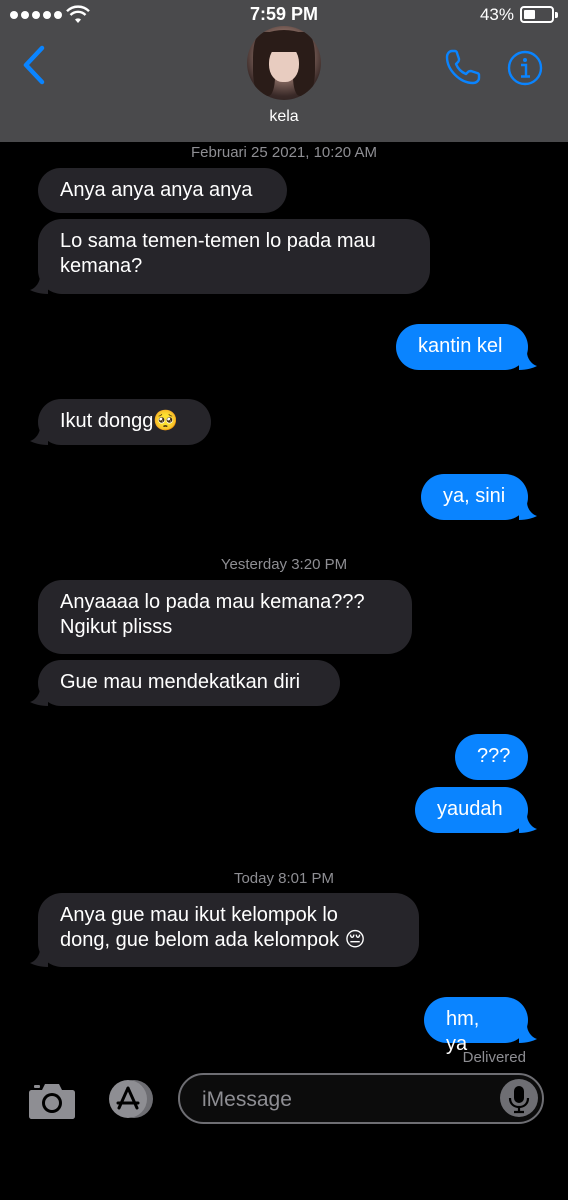 Image resolution: width=568 pixels, height=1200 pixels. Describe the element at coordinates (284, 564) in the screenshot. I see `timestamp: Yesterday 3:20 PM` at that location.